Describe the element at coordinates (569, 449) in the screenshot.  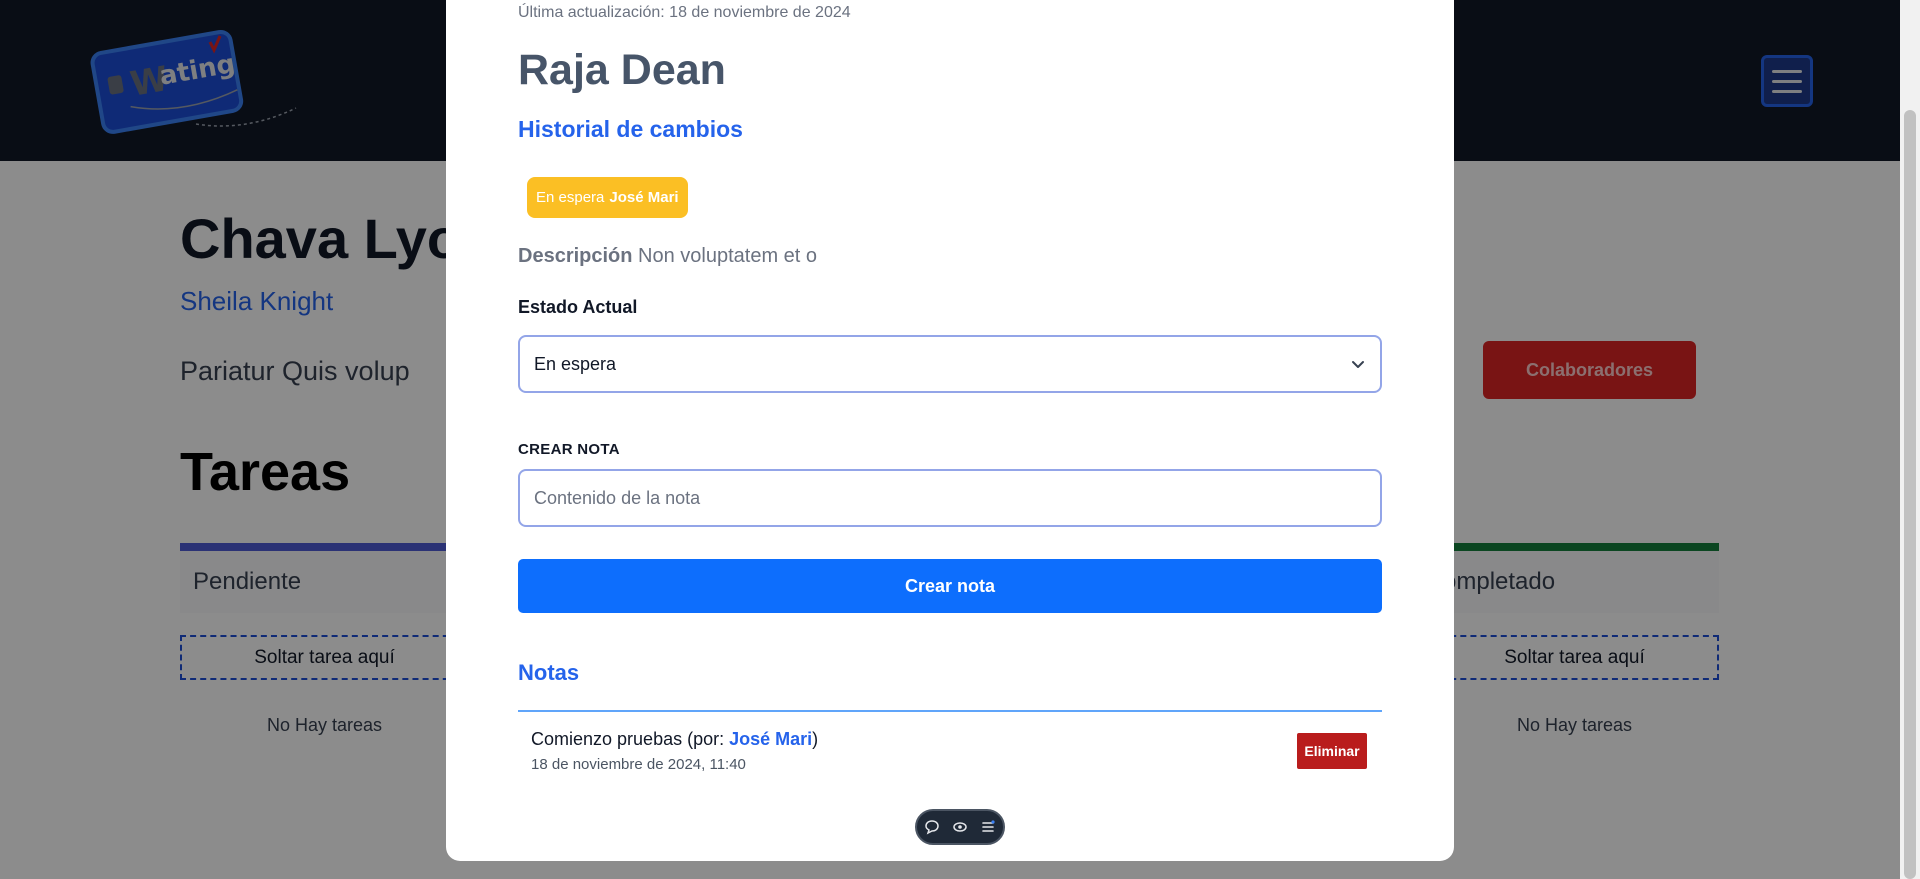
I see `create-note-label: CREAR NOTA` at that location.